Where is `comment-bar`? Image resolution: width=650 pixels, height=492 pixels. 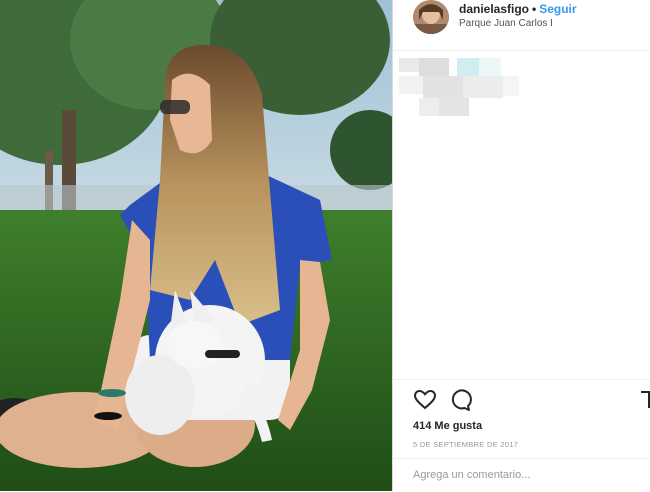 comment-bar is located at coordinates (521, 475).